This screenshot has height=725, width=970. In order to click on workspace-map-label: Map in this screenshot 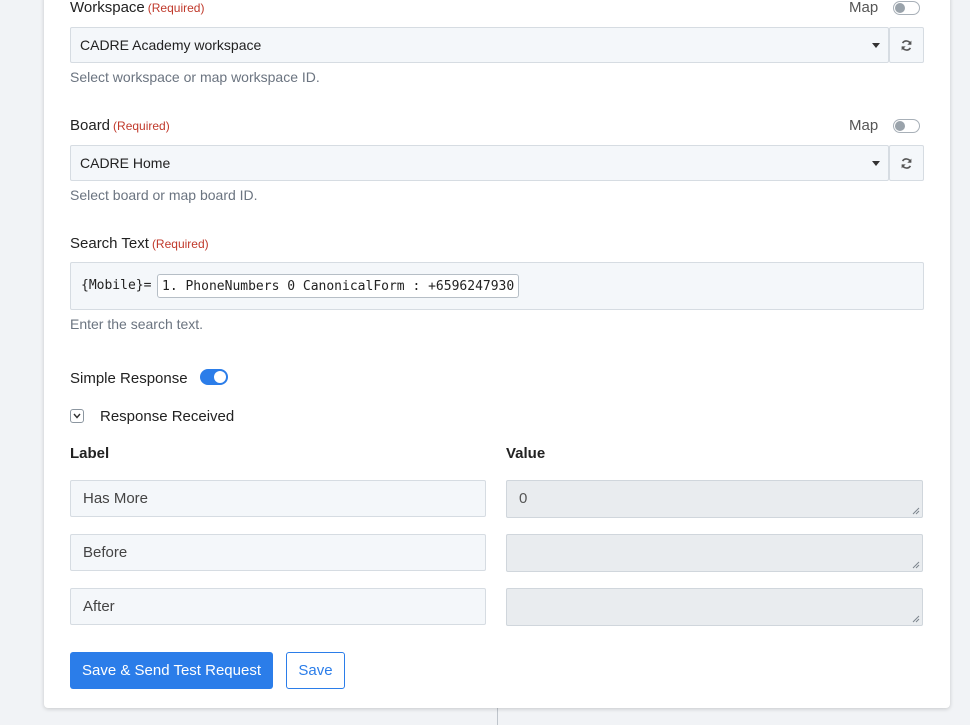, I will do `click(864, 8)`.